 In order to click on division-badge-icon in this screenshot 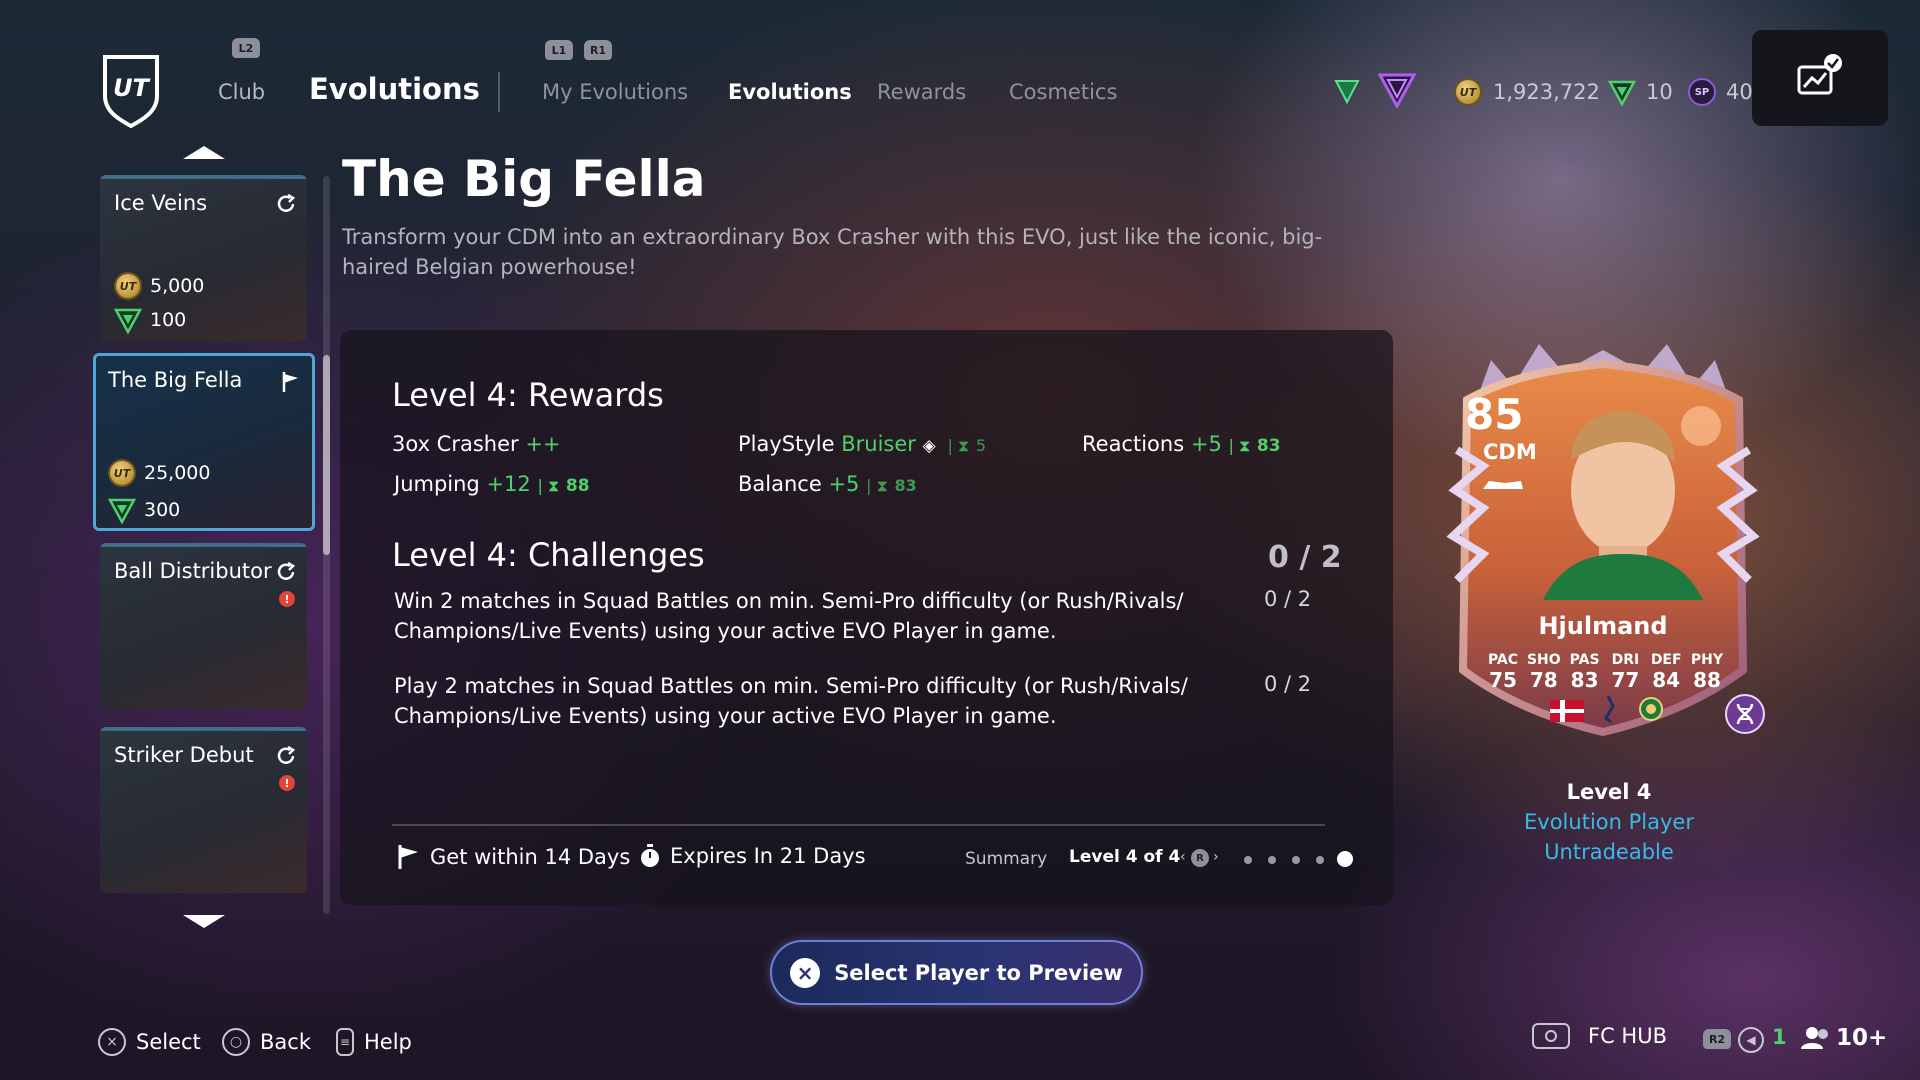, I will do `click(1397, 92)`.